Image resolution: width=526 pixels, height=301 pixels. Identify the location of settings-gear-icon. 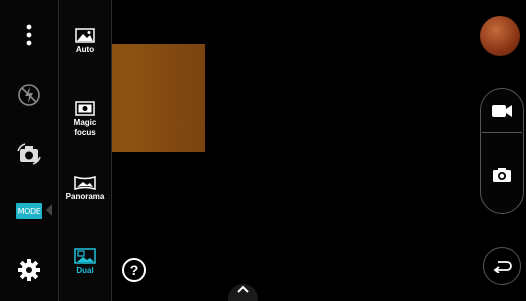
(29, 270).